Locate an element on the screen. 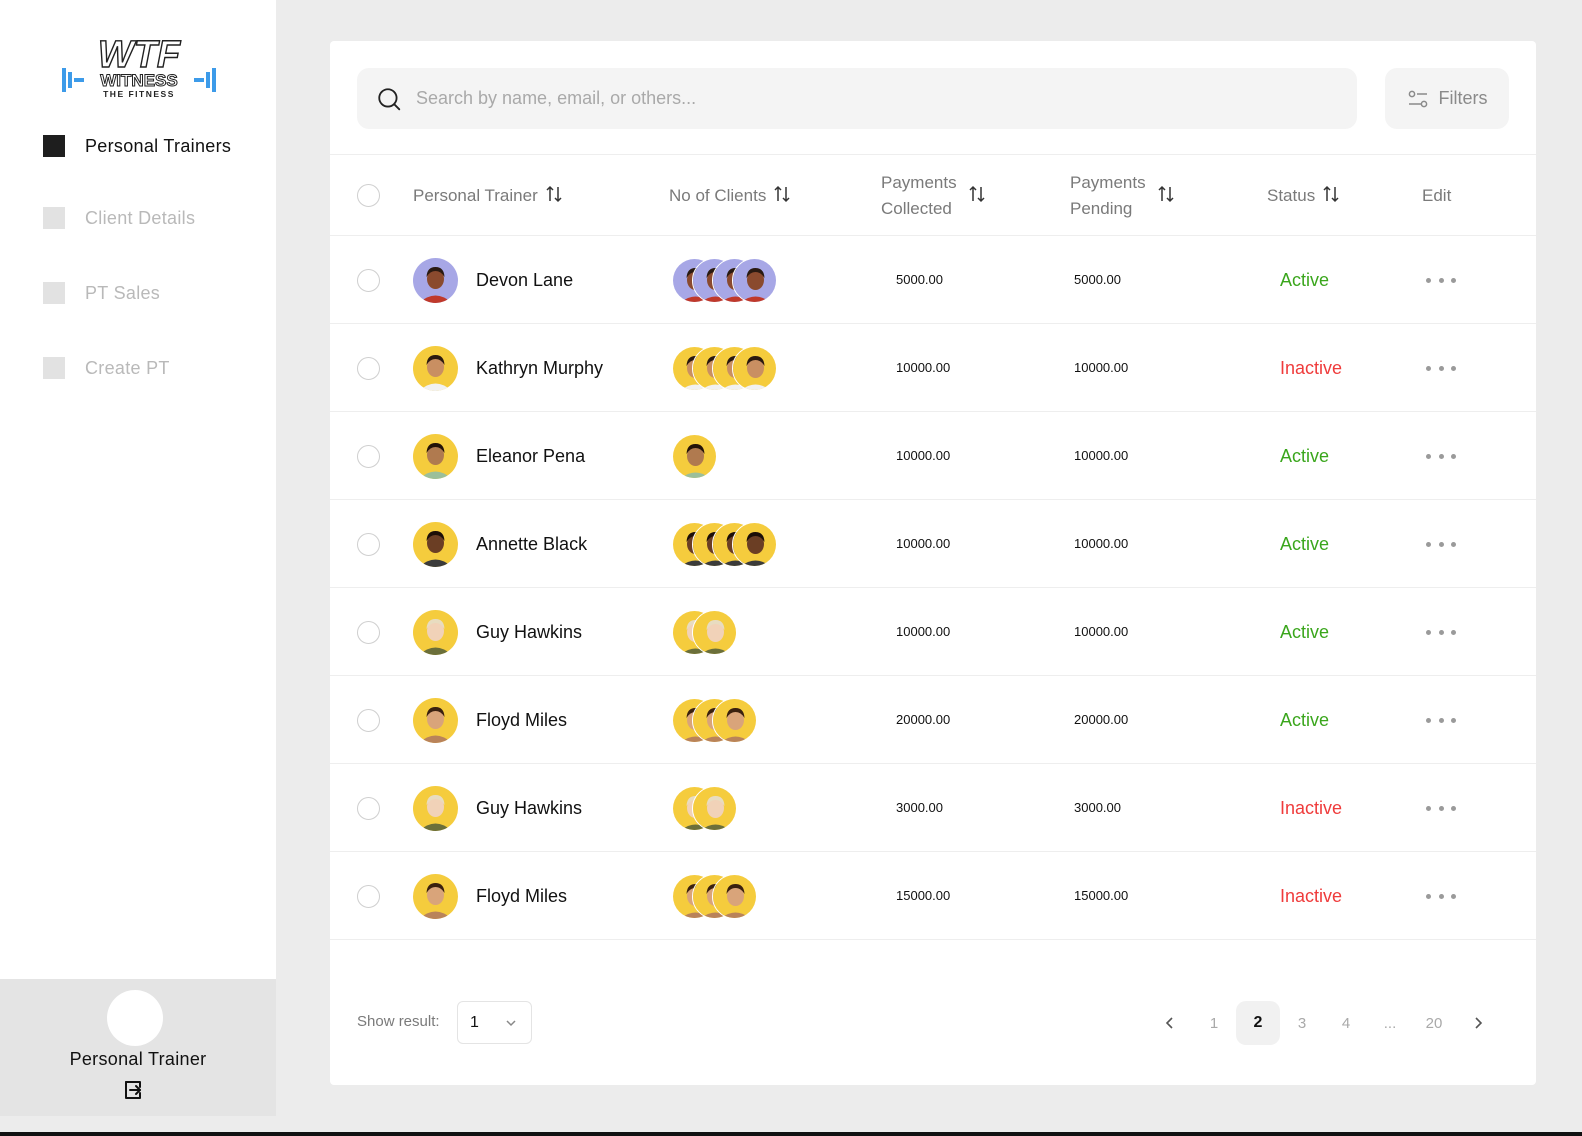 The width and height of the screenshot is (1582, 1136). table-row: Eleanor Pena 10000.00 10000.00 Active is located at coordinates (933, 456).